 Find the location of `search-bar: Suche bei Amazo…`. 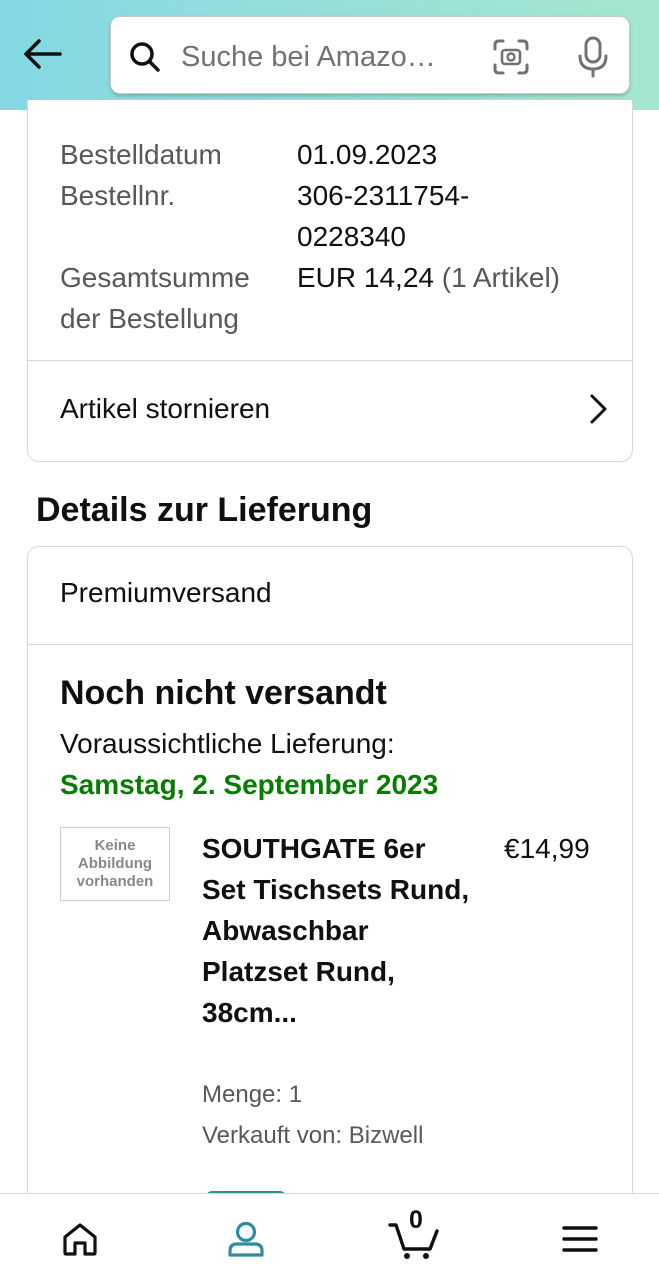

search-bar: Suche bei Amazo… is located at coordinates (370, 55).